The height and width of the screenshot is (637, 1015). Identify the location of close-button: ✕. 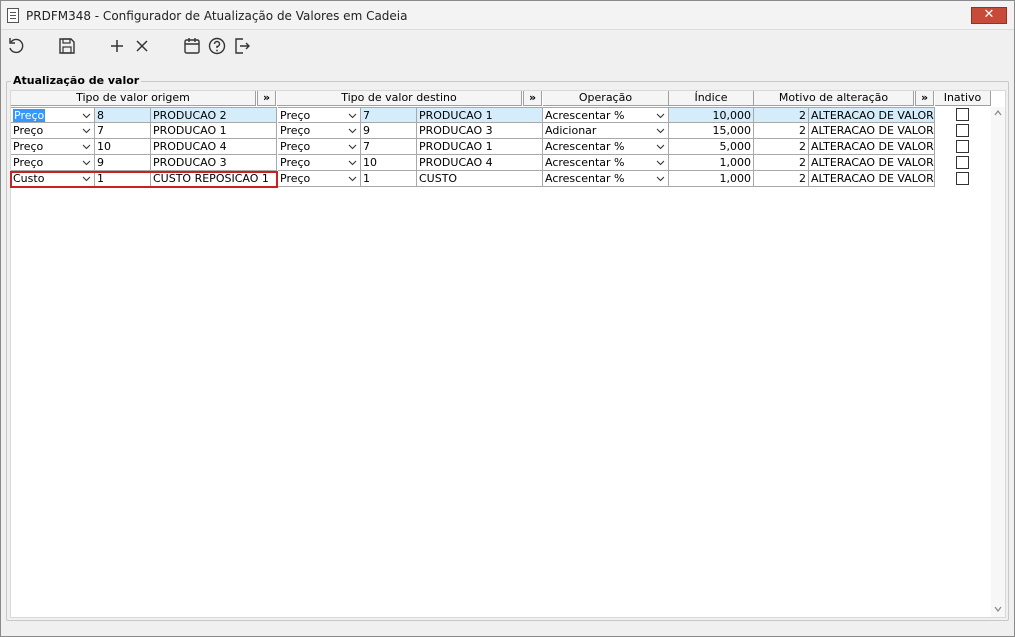
(989, 15).